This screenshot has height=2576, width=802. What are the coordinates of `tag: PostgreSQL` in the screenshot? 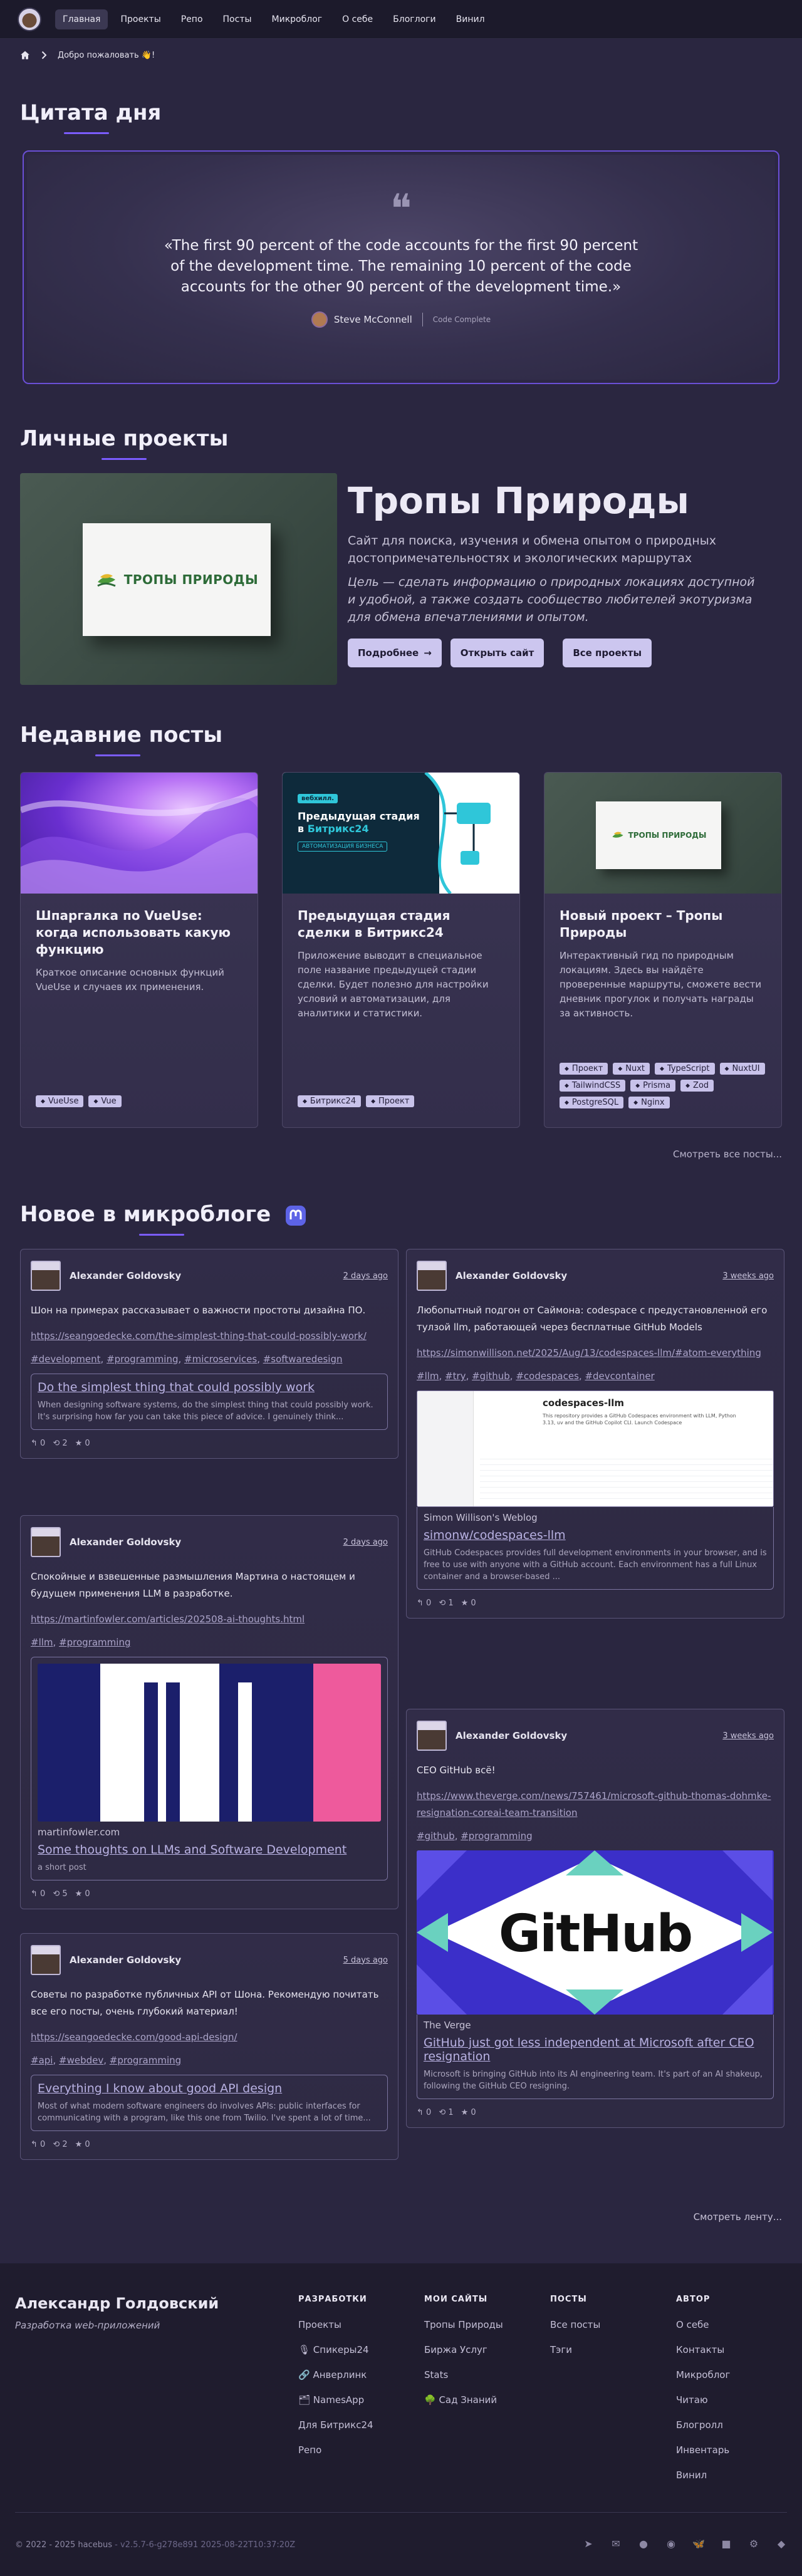 It's located at (592, 1102).